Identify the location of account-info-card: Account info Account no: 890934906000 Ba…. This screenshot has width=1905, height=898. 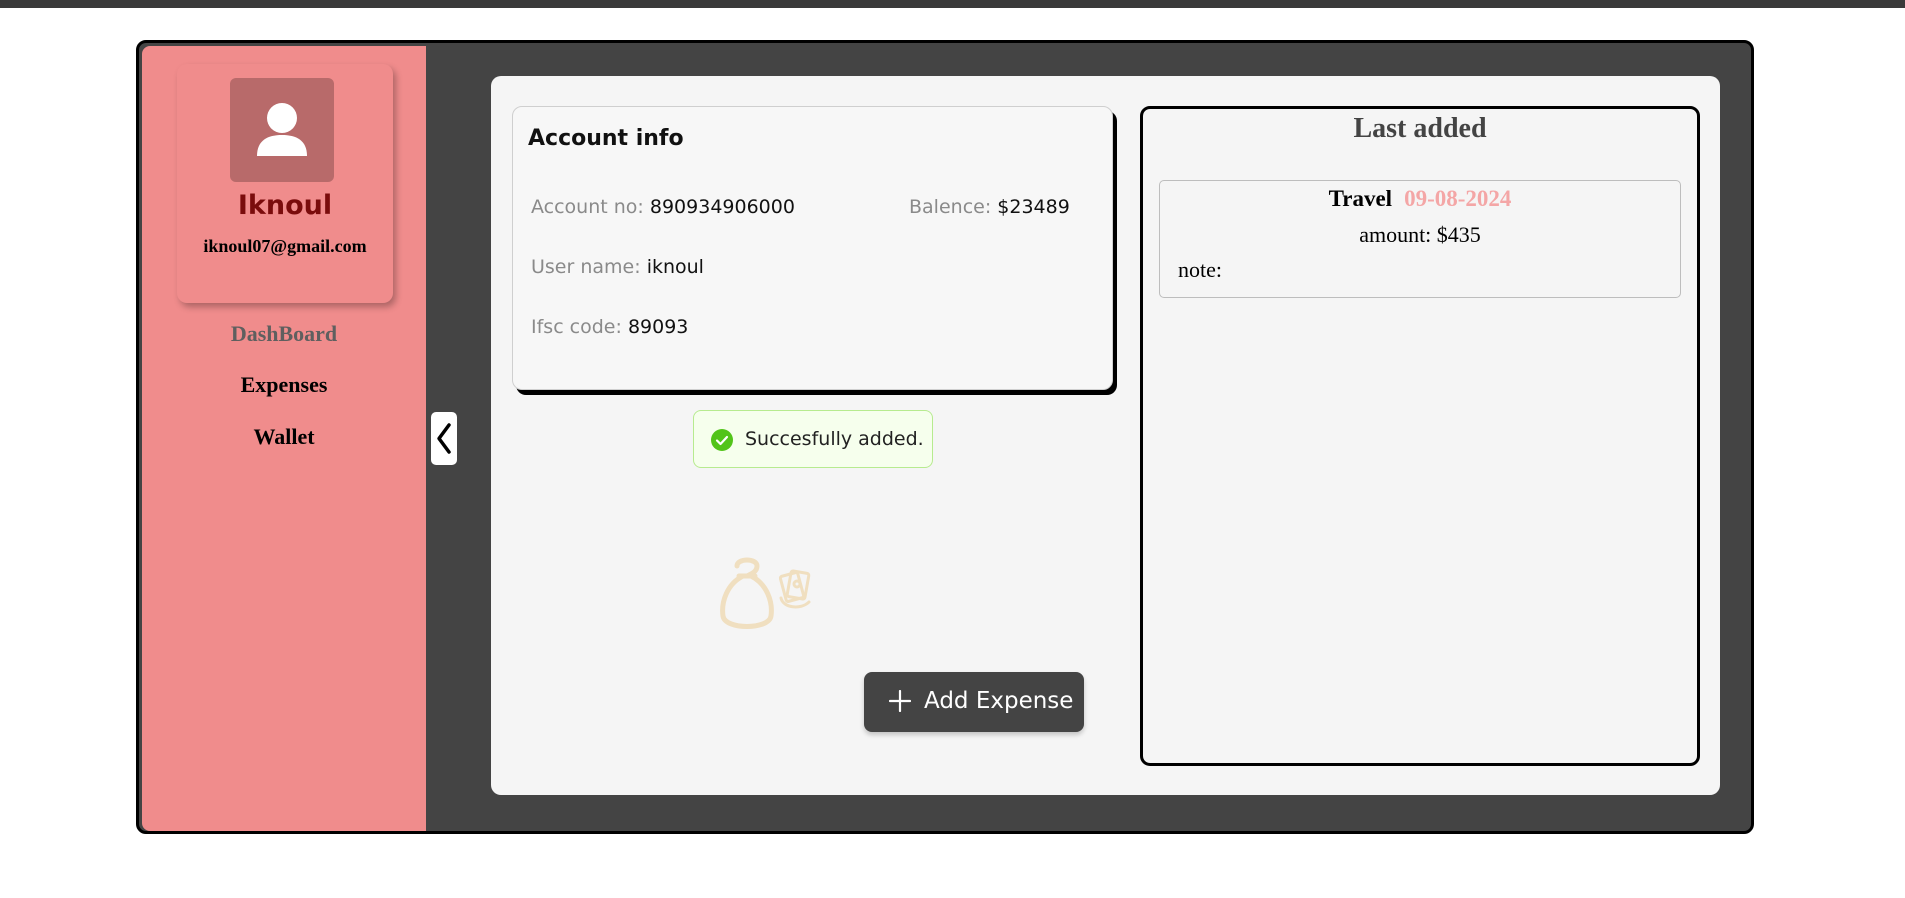
(812, 248).